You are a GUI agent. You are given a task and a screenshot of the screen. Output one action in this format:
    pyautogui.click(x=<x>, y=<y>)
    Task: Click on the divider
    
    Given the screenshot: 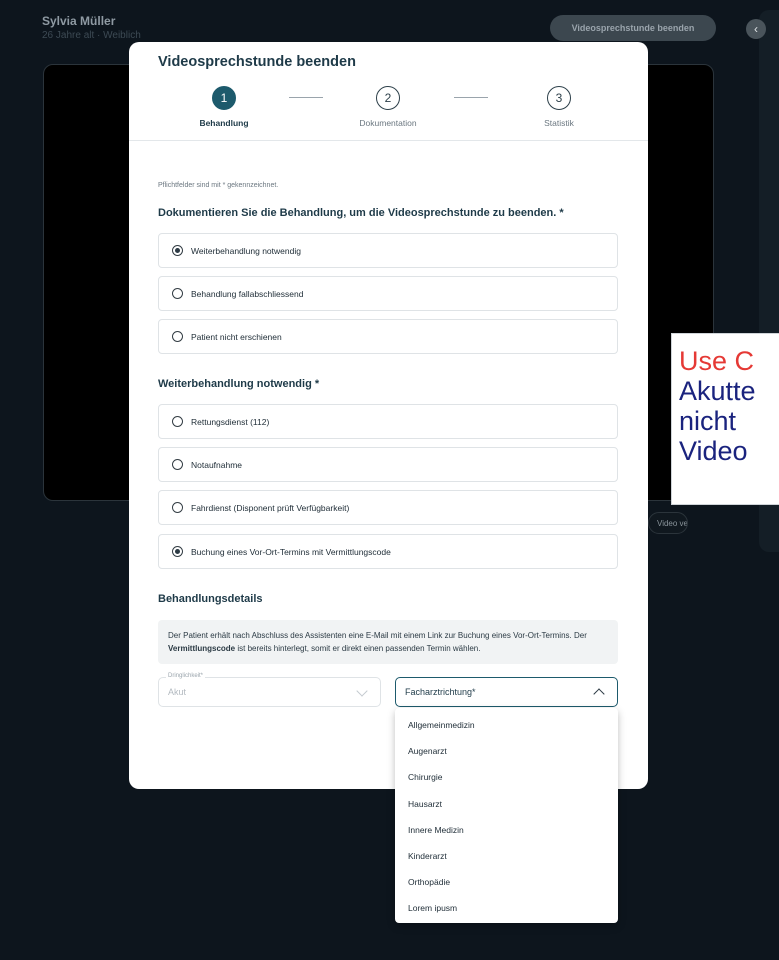 What is the action you would take?
    pyautogui.click(x=388, y=140)
    